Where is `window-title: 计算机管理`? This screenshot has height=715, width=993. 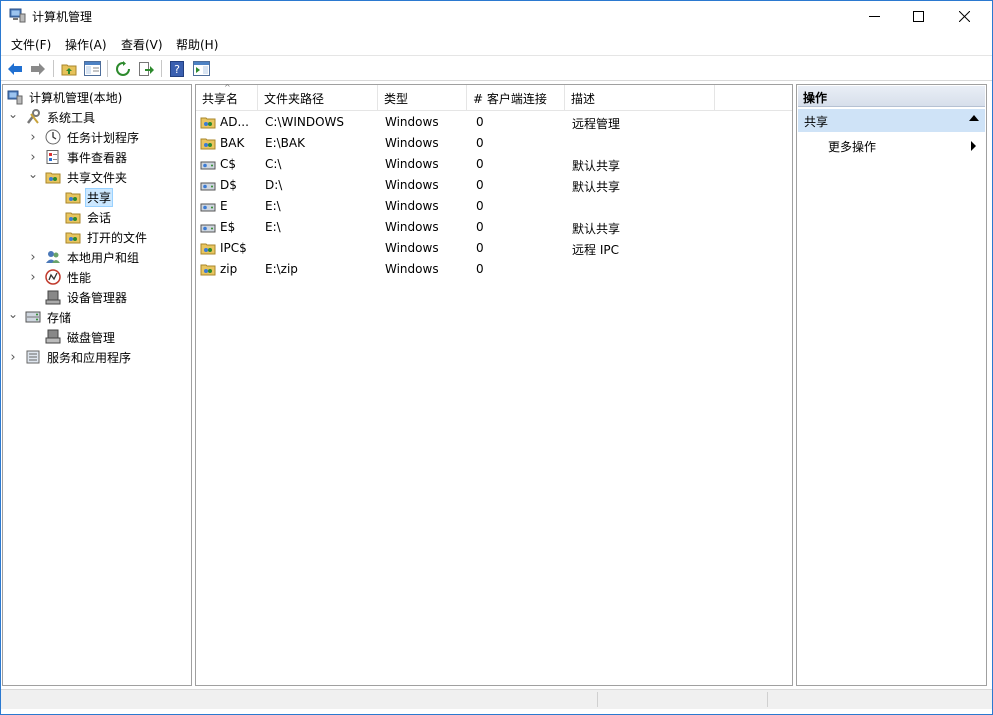 window-title: 计算机管理 is located at coordinates (62, 17).